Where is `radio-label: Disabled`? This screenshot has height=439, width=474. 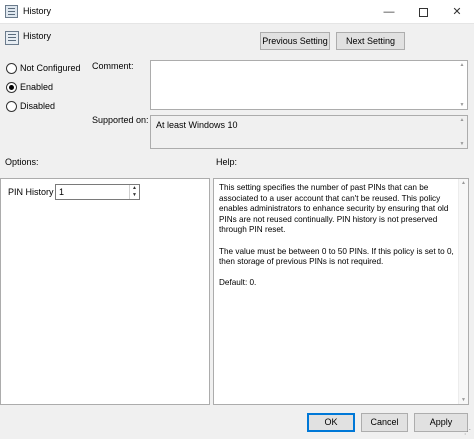 radio-label: Disabled is located at coordinates (38, 106).